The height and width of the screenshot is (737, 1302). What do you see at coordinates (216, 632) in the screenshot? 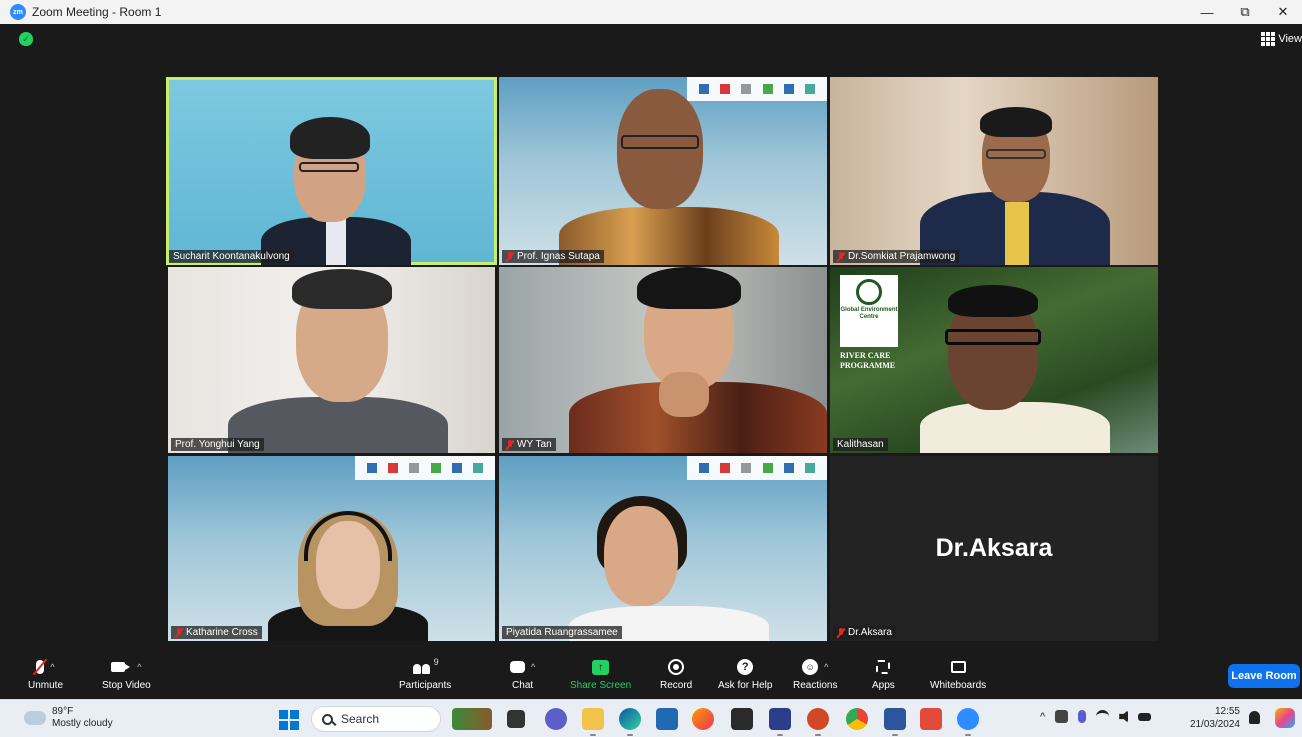
I see `participant-name-label: Katharine Cross` at bounding box center [216, 632].